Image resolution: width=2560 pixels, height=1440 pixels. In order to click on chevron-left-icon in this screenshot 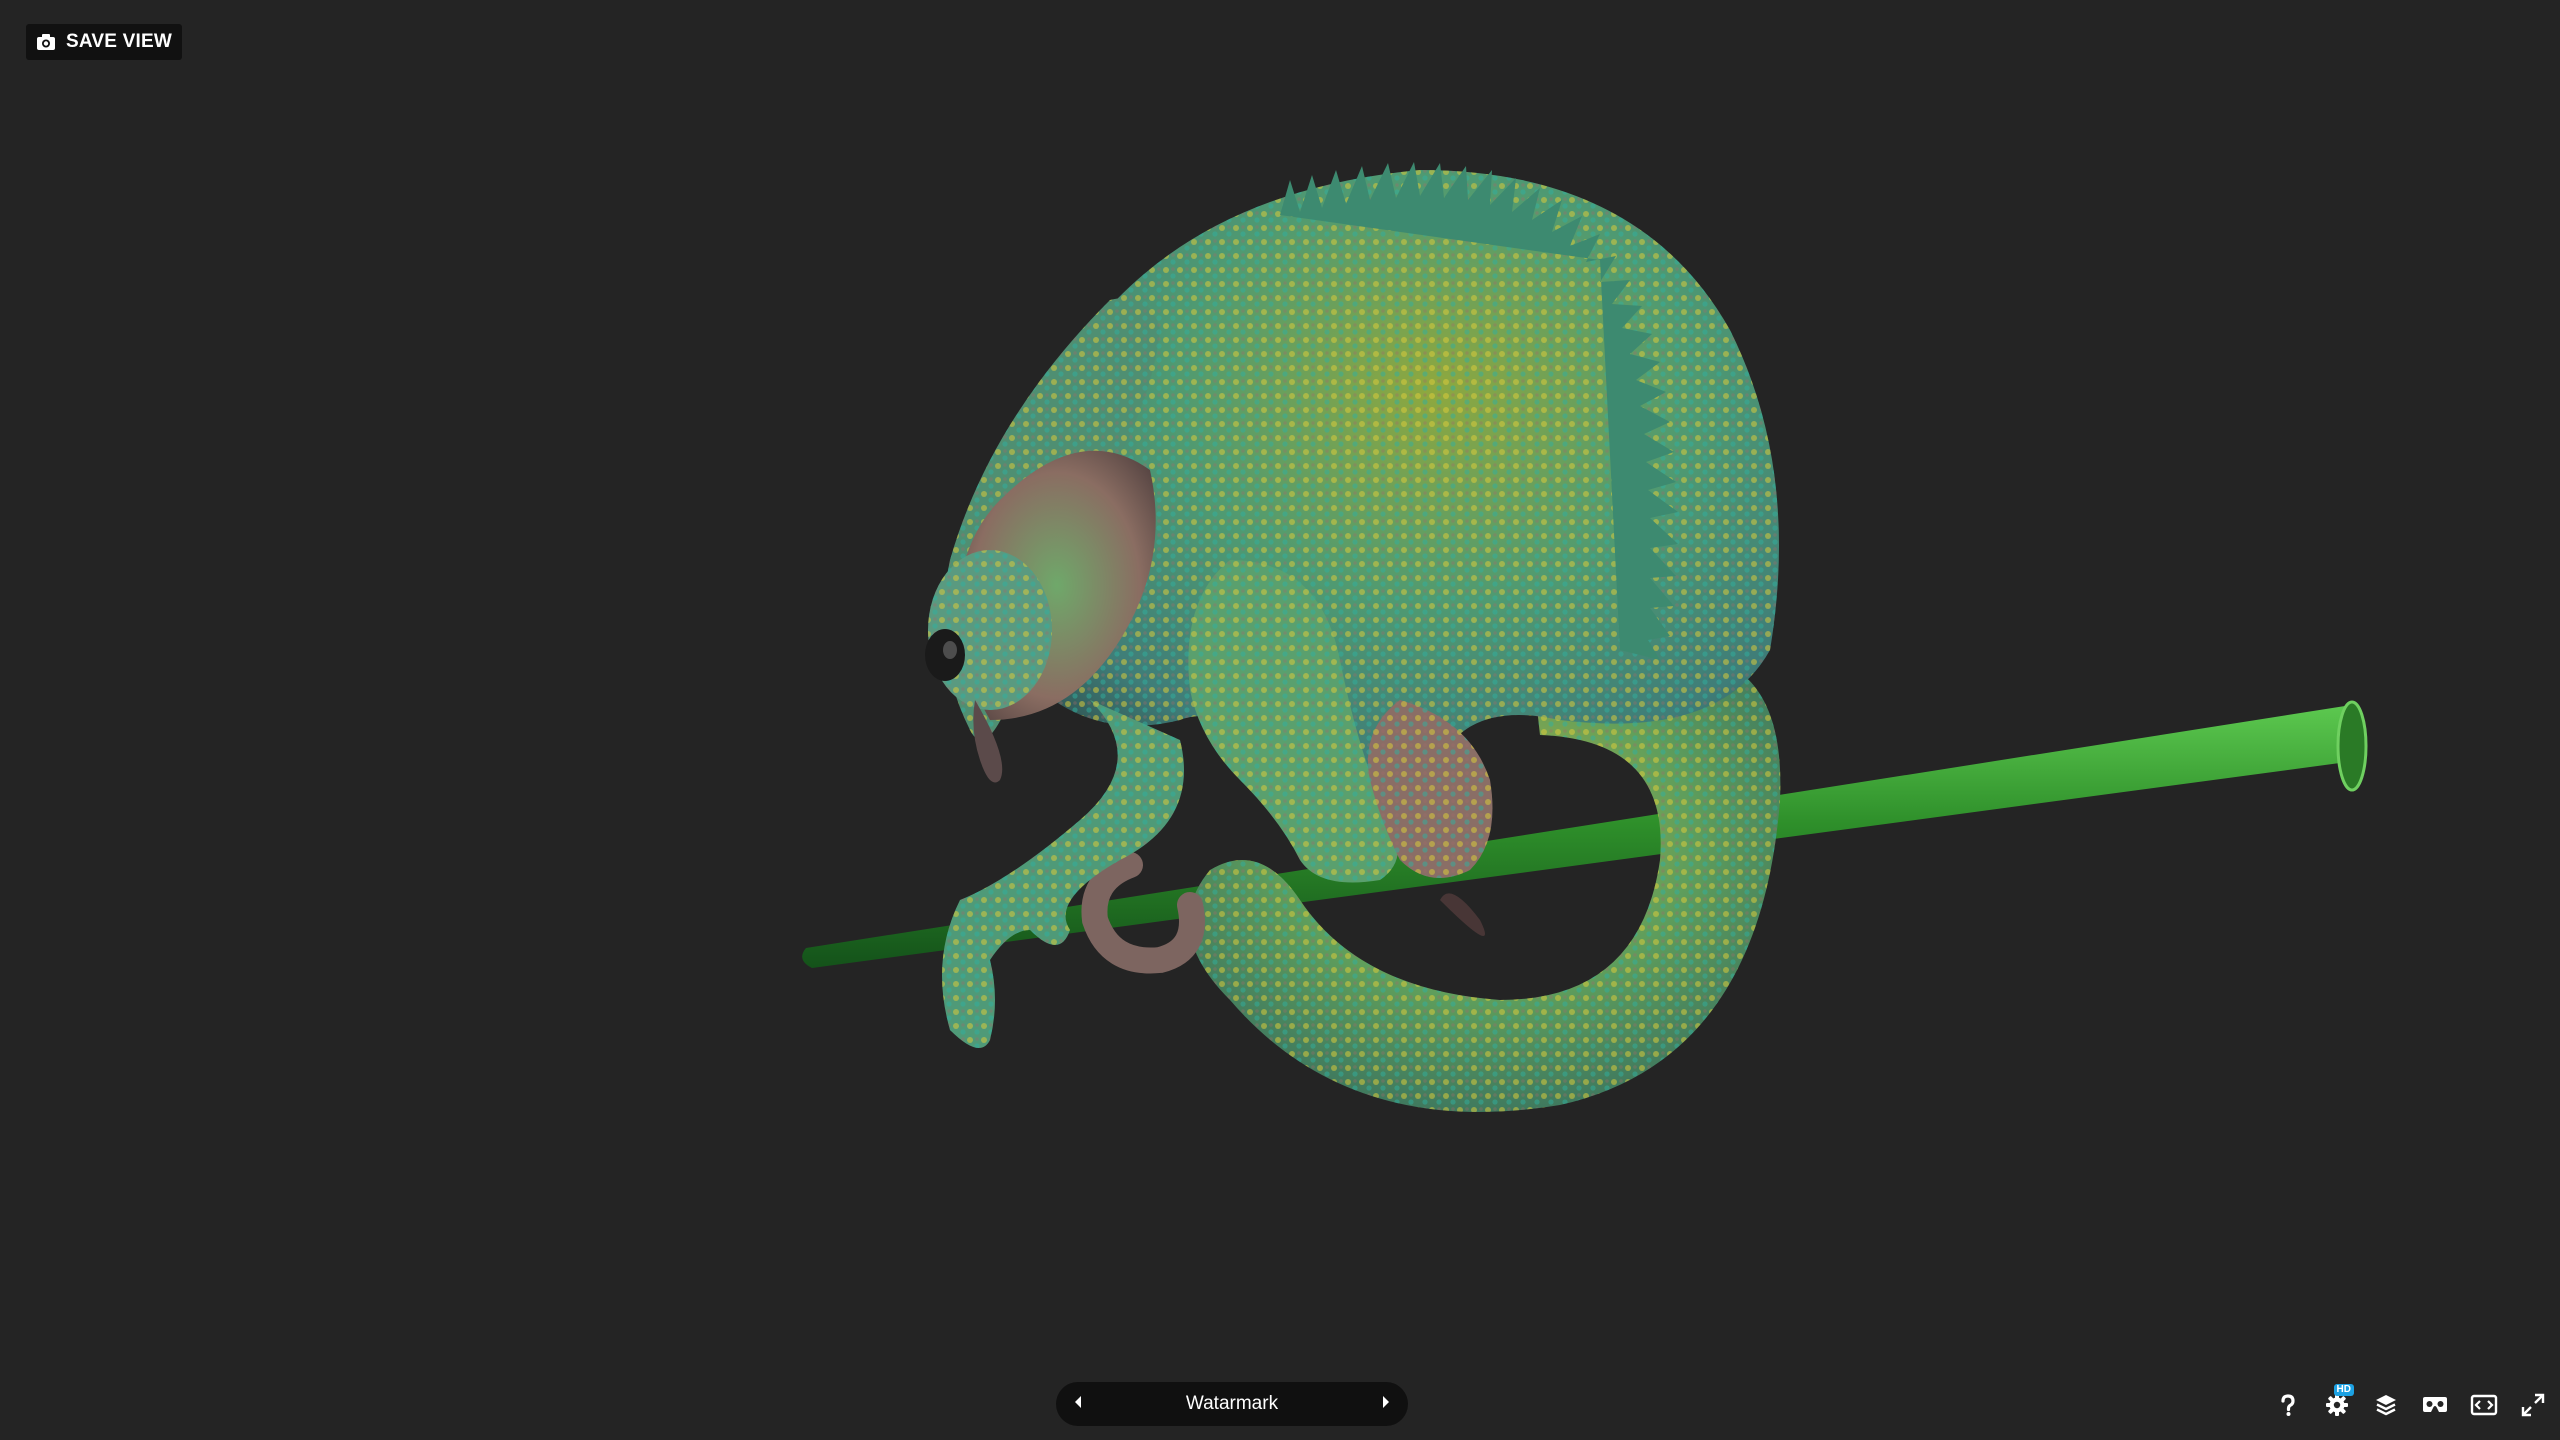, I will do `click(1078, 1404)`.